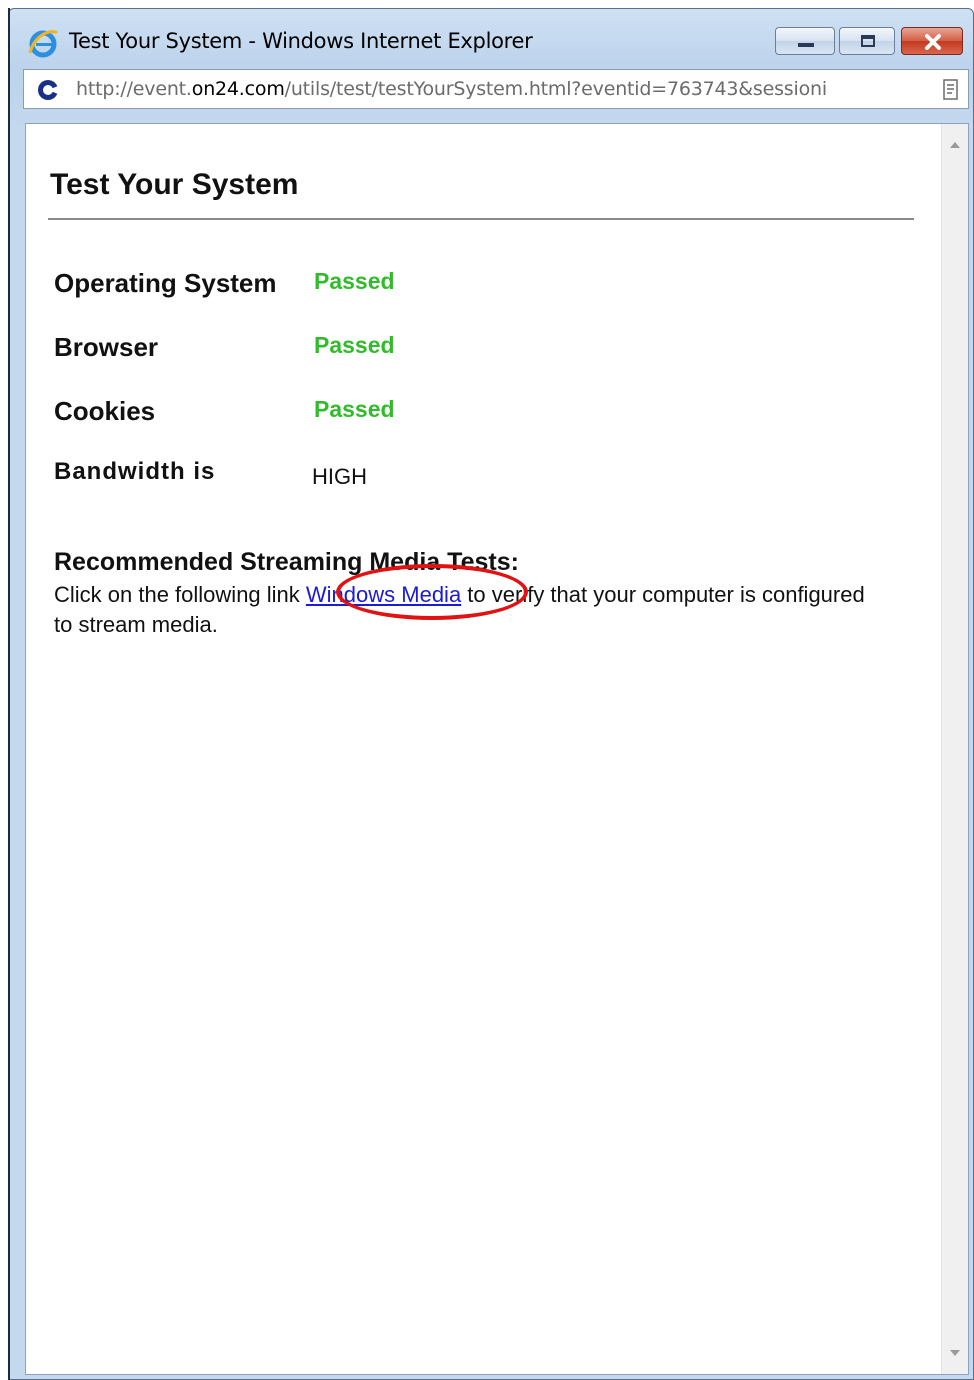  I want to click on close-icon, so click(933, 42).